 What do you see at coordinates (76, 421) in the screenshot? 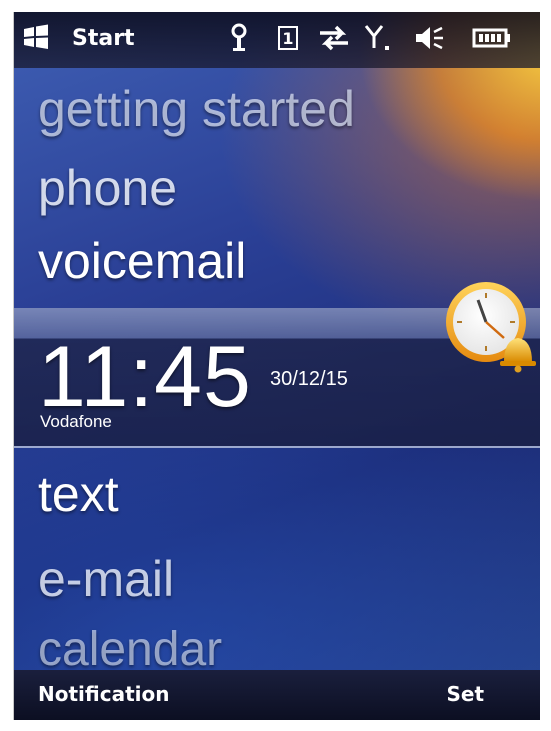
I see `operator-name: Vodafone` at bounding box center [76, 421].